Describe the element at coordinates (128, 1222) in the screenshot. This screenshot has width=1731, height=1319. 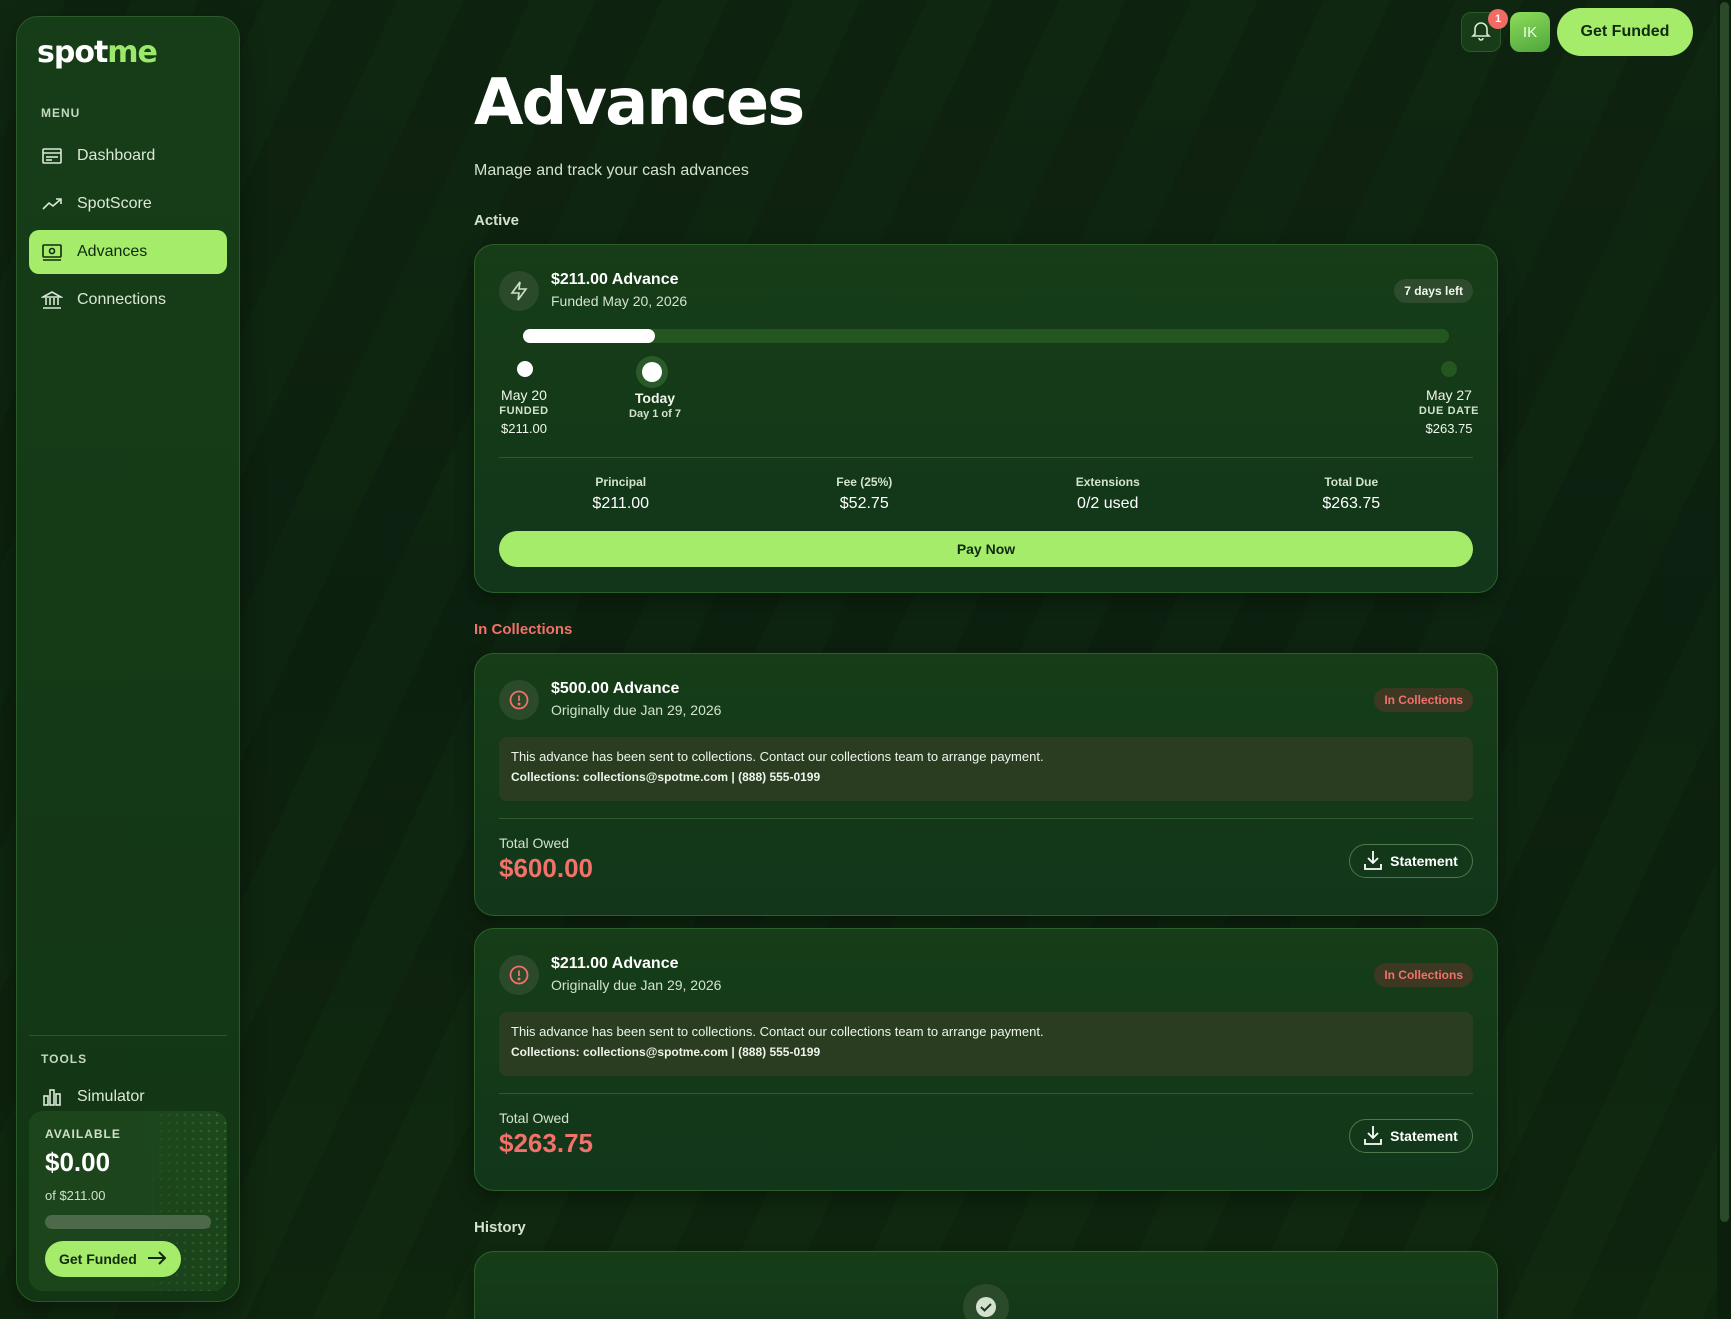
I see `available-progress-bar` at that location.